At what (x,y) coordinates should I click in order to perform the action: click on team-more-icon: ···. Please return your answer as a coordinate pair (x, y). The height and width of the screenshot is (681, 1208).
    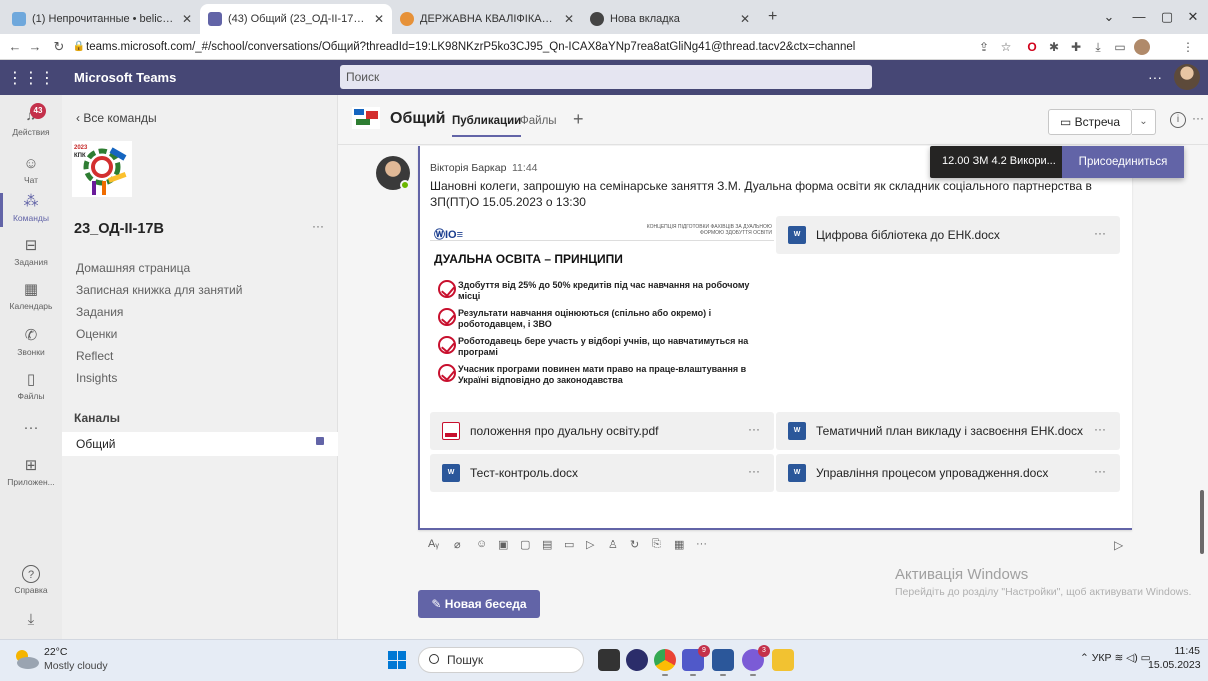
    Looking at the image, I should click on (318, 226).